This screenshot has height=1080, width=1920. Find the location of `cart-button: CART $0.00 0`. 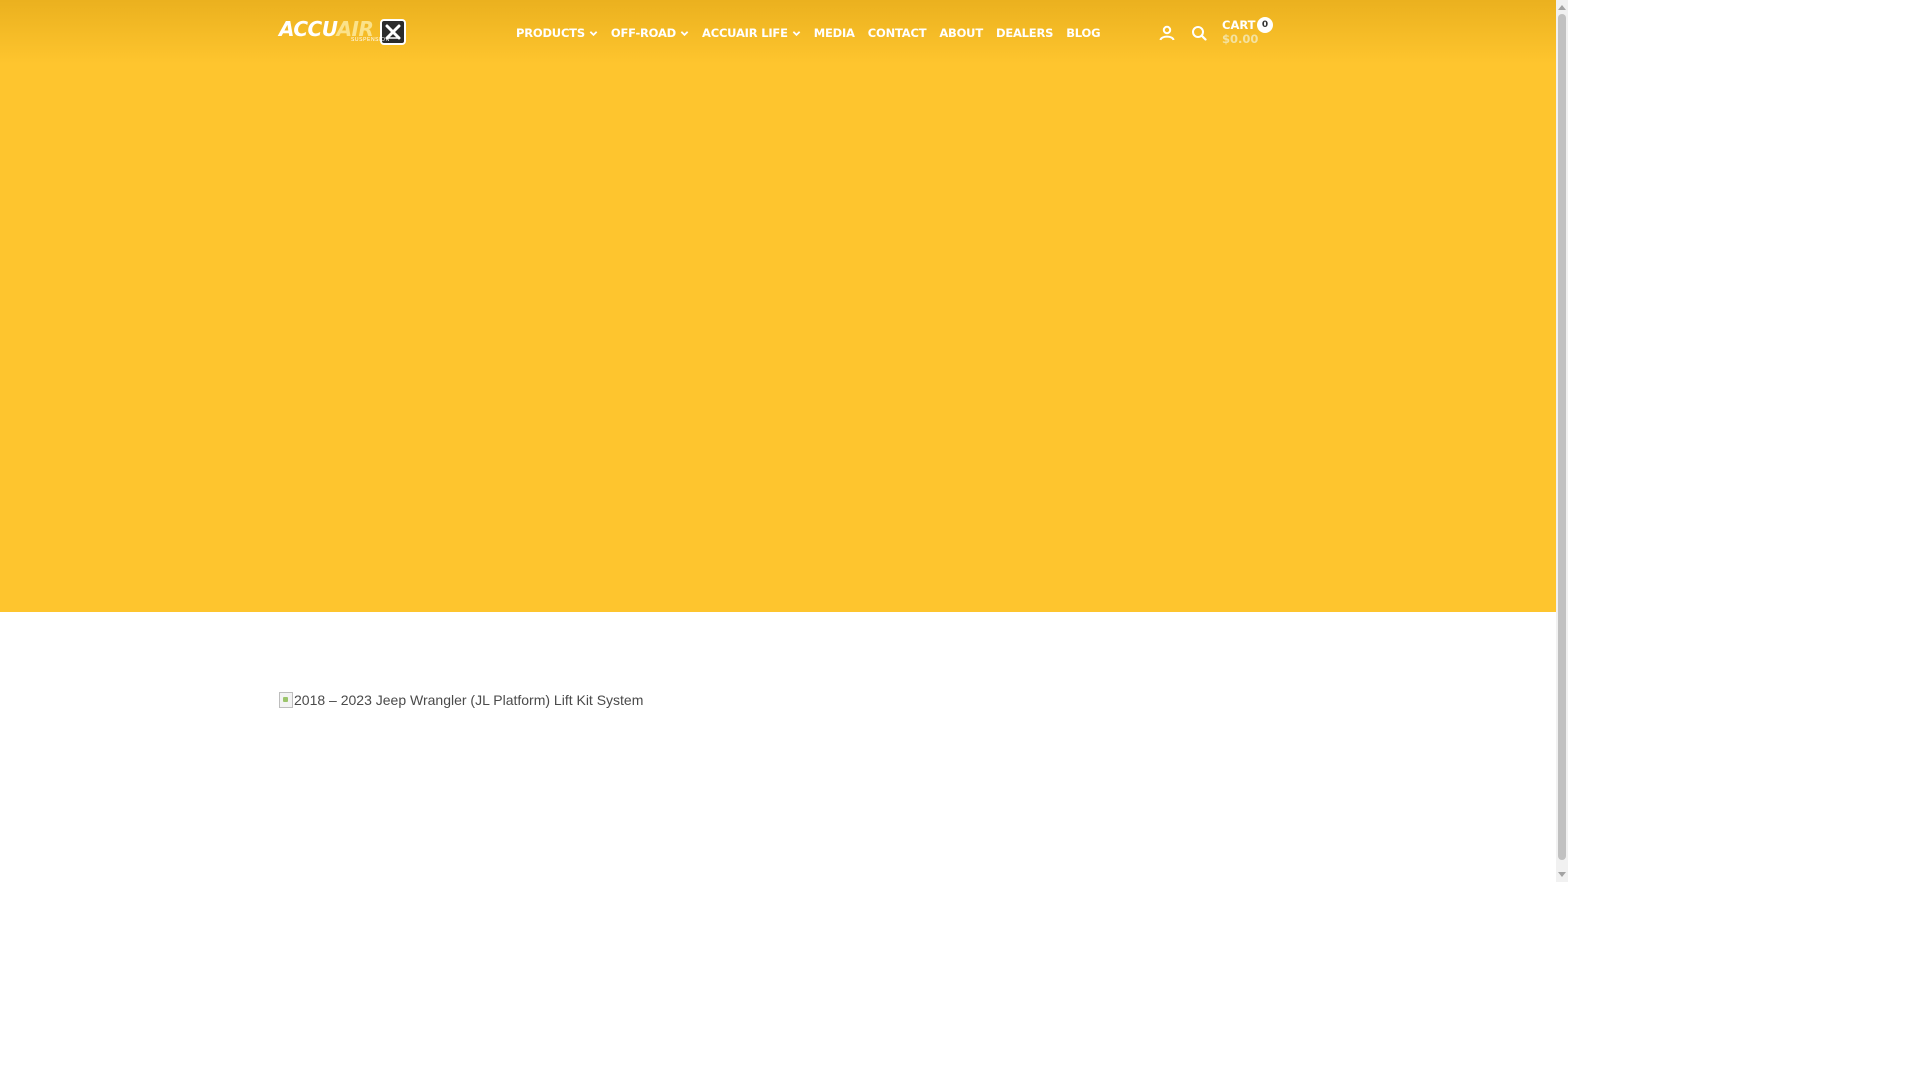

cart-button: CART $0.00 0 is located at coordinates (1247, 31).